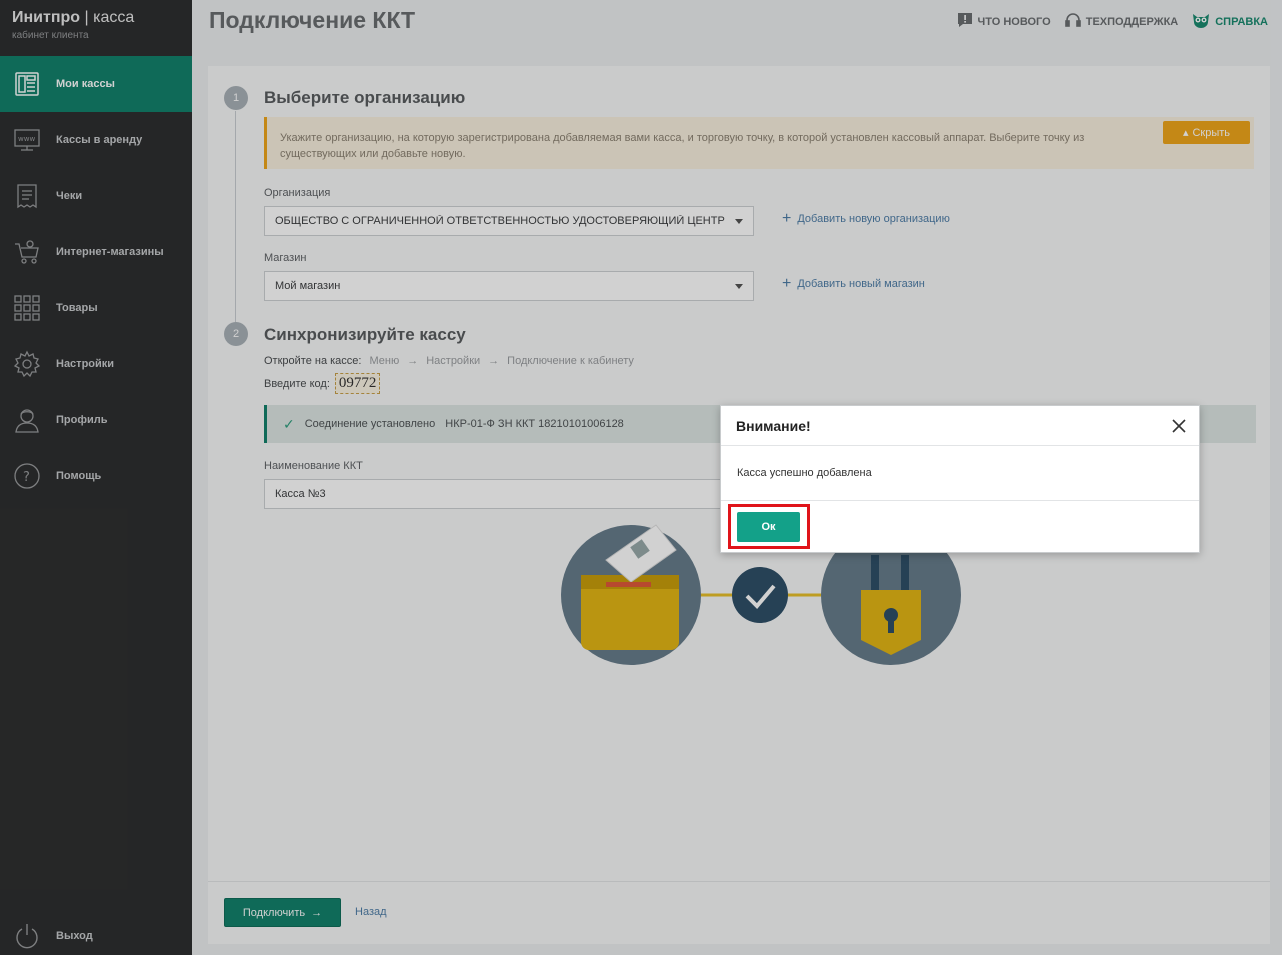 The height and width of the screenshot is (955, 1282). What do you see at coordinates (960, 426) in the screenshot?
I see `dialog-title: Внимание!` at bounding box center [960, 426].